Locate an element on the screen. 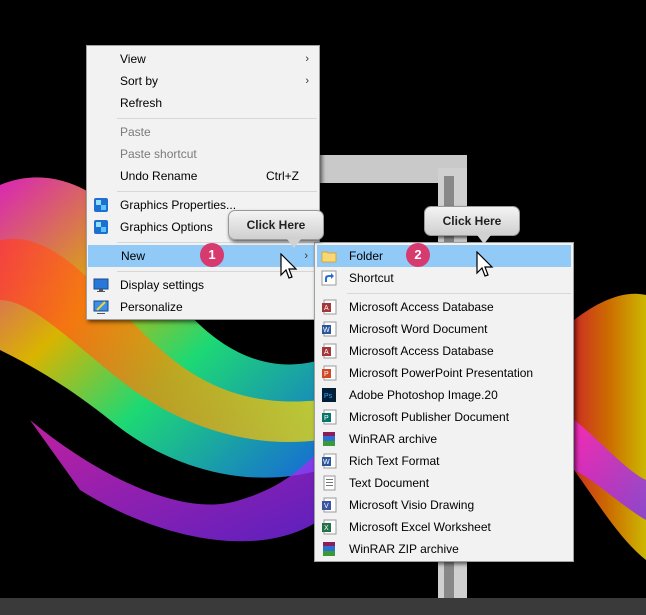 The height and width of the screenshot is (615, 646). menu-item-paste-shortcut: Paste shortcut is located at coordinates (203, 154).